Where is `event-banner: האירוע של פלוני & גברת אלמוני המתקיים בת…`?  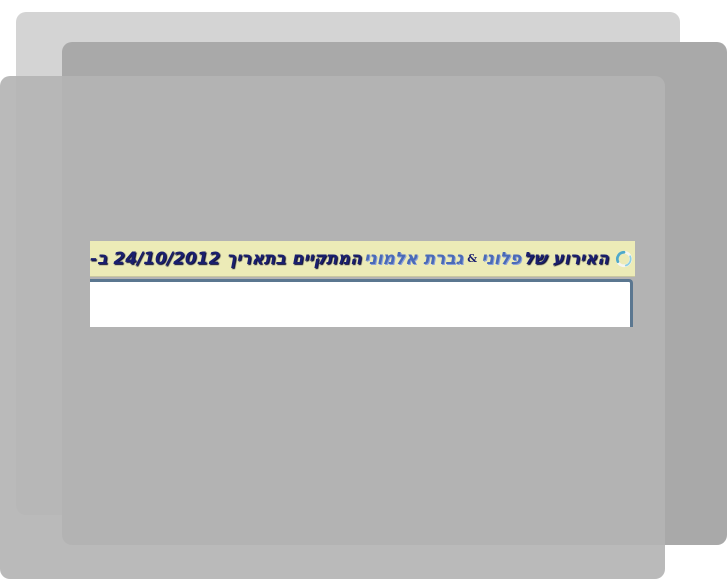 event-banner: האירוע של פלוני & גברת אלמוני המתקיים בת… is located at coordinates (362, 259).